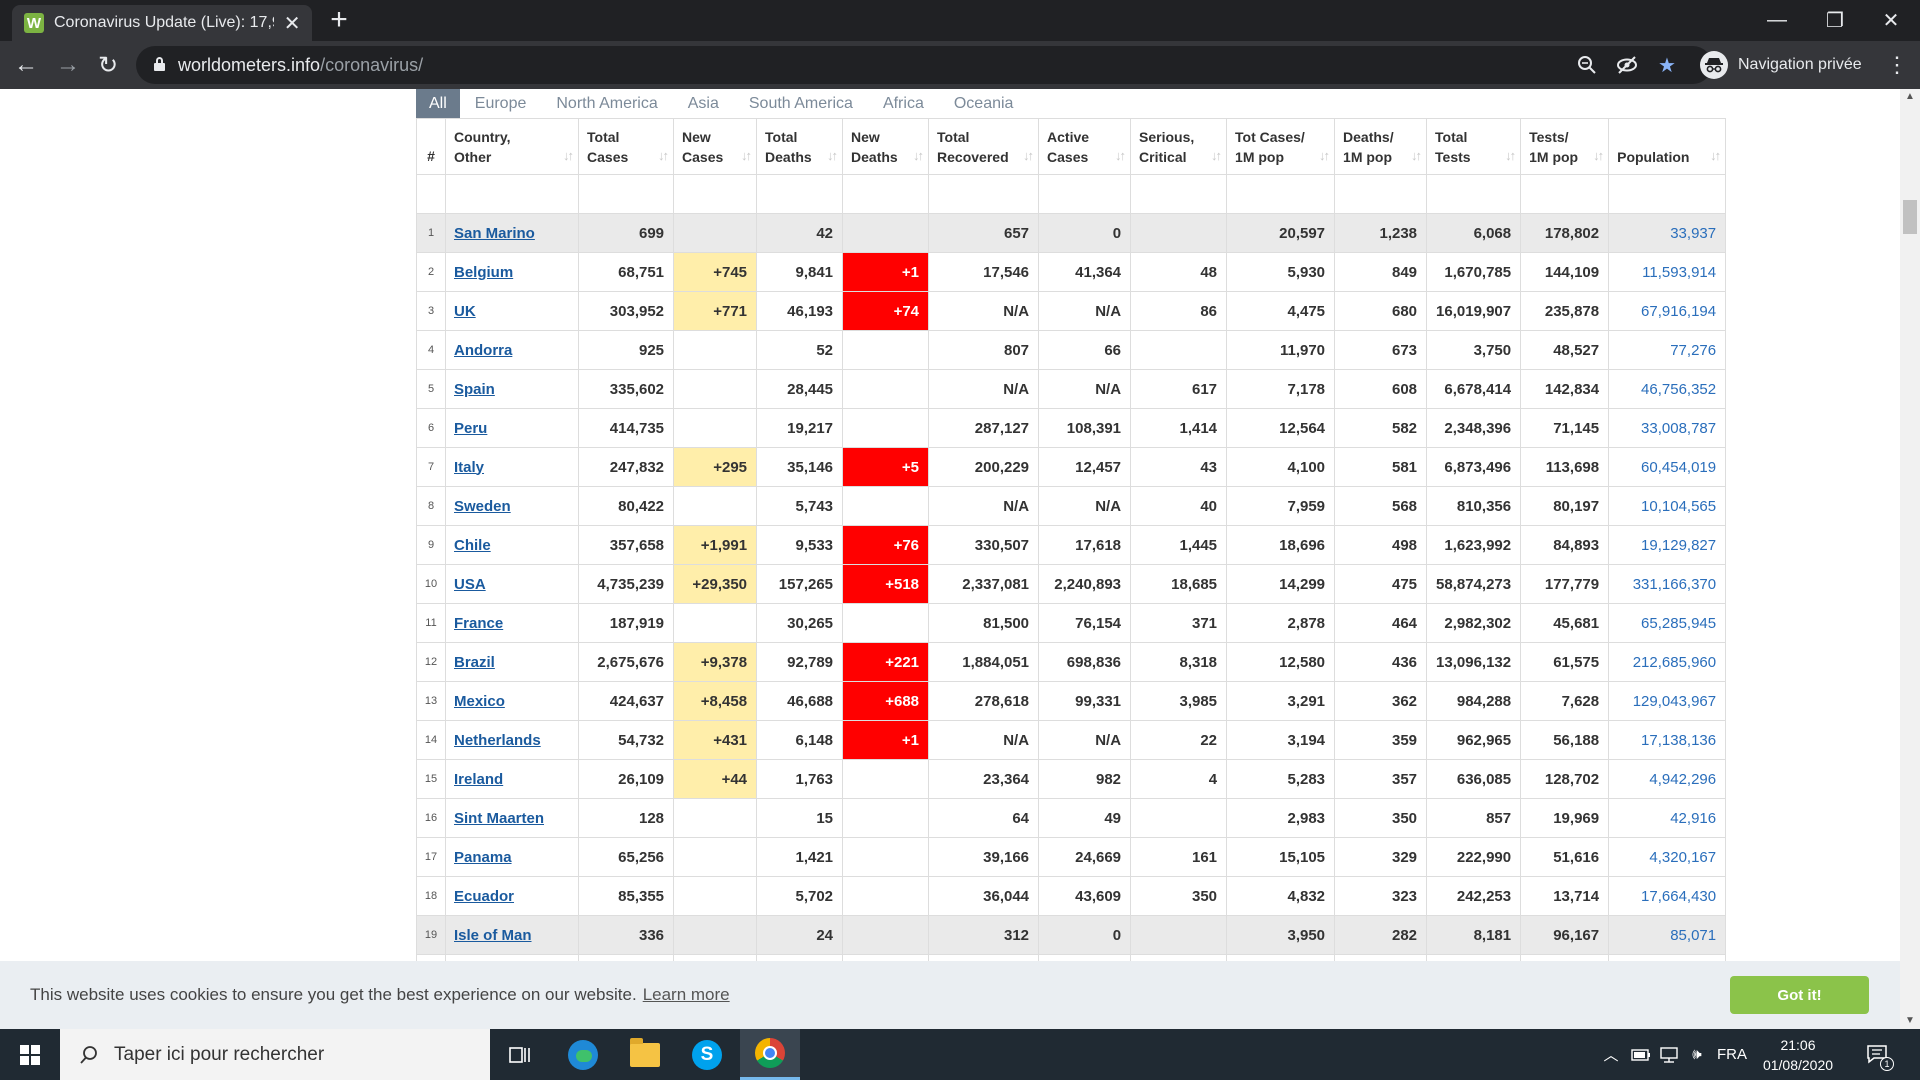 The image size is (1920, 1080). I want to click on total-cases-cell: 128, so click(626, 818).